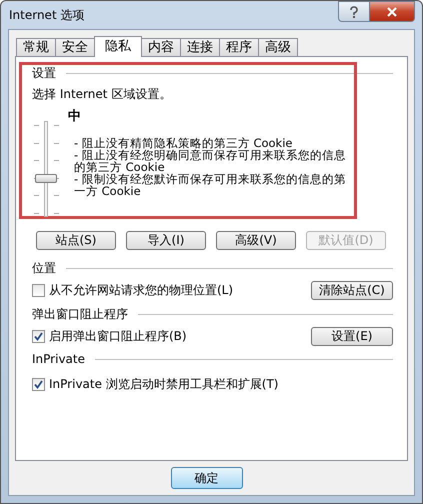  I want to click on tab: 程序, so click(239, 47).